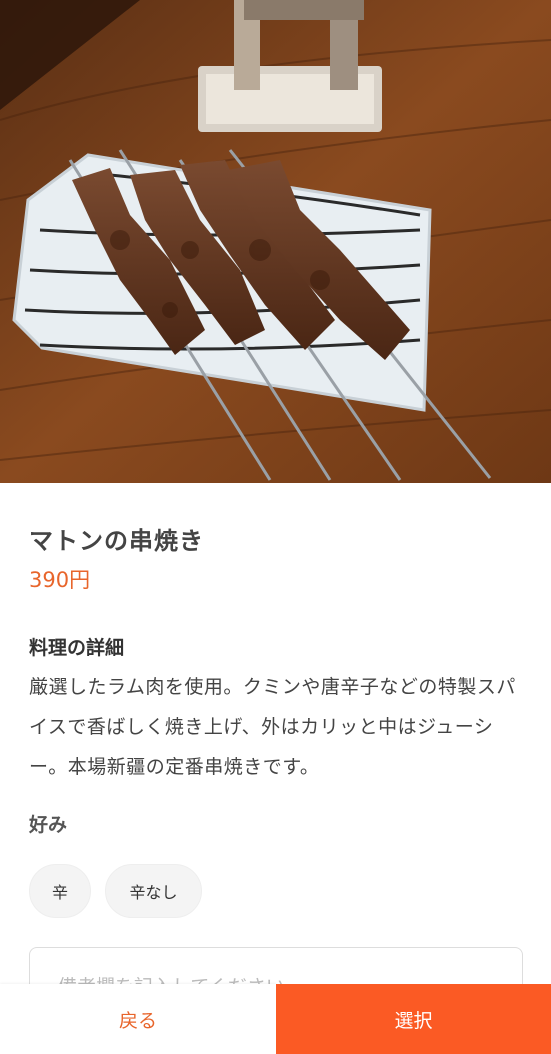 The height and width of the screenshot is (1054, 551). Describe the element at coordinates (116, 541) in the screenshot. I see `dish-name: マトンの串焼き` at that location.